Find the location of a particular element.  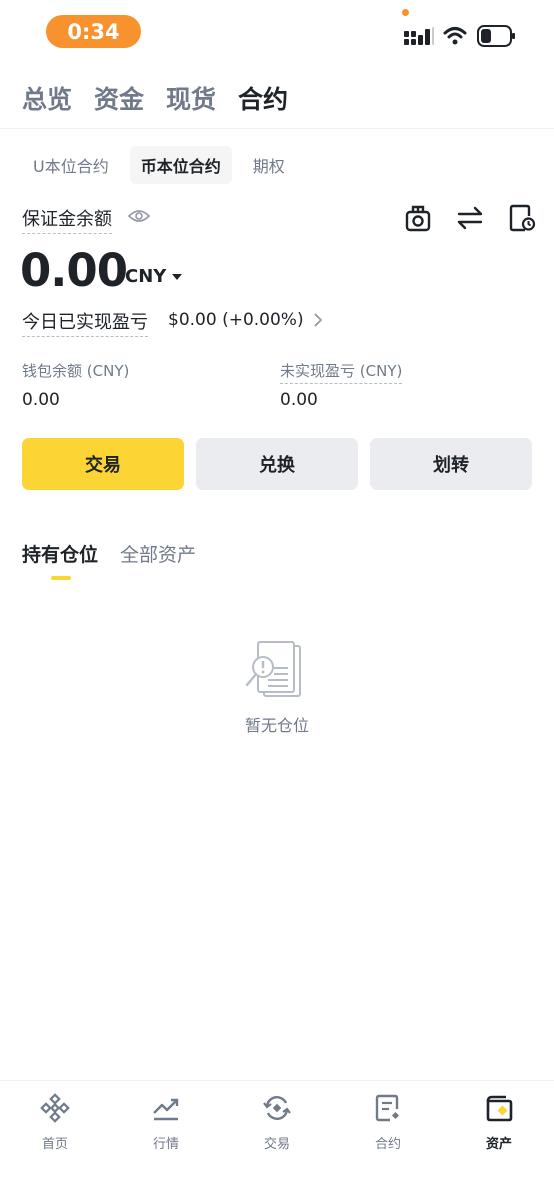

margin-balance-value: 0.00 is located at coordinates (74, 270).